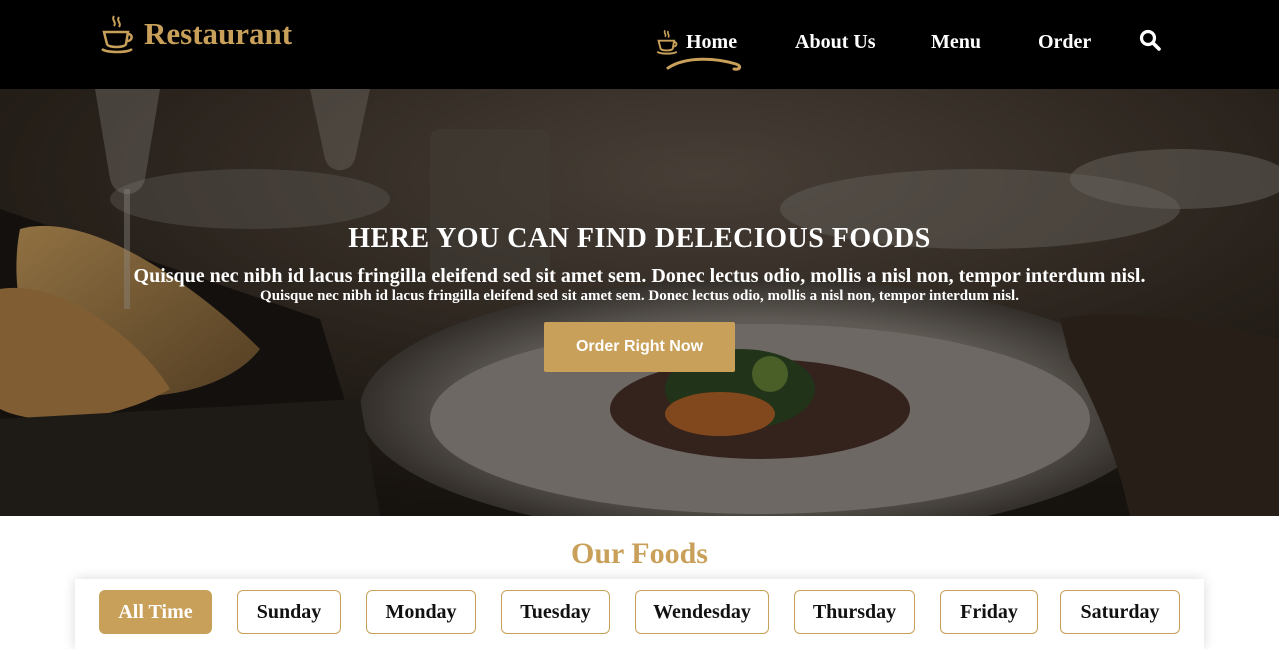 The height and width of the screenshot is (649, 1279). What do you see at coordinates (555, 612) in the screenshot?
I see `tab-tuesday: Tuesday` at bounding box center [555, 612].